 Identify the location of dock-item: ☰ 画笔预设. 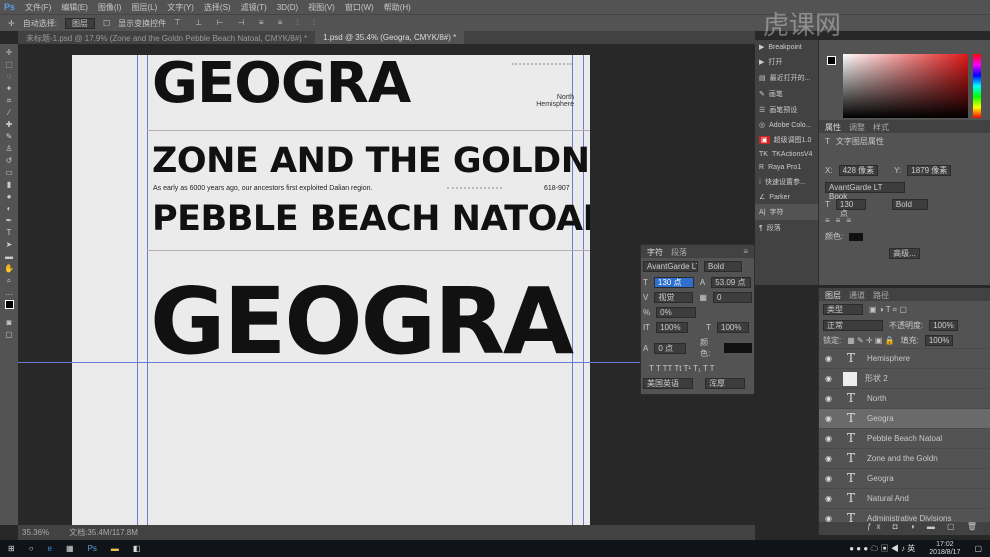
(786, 110).